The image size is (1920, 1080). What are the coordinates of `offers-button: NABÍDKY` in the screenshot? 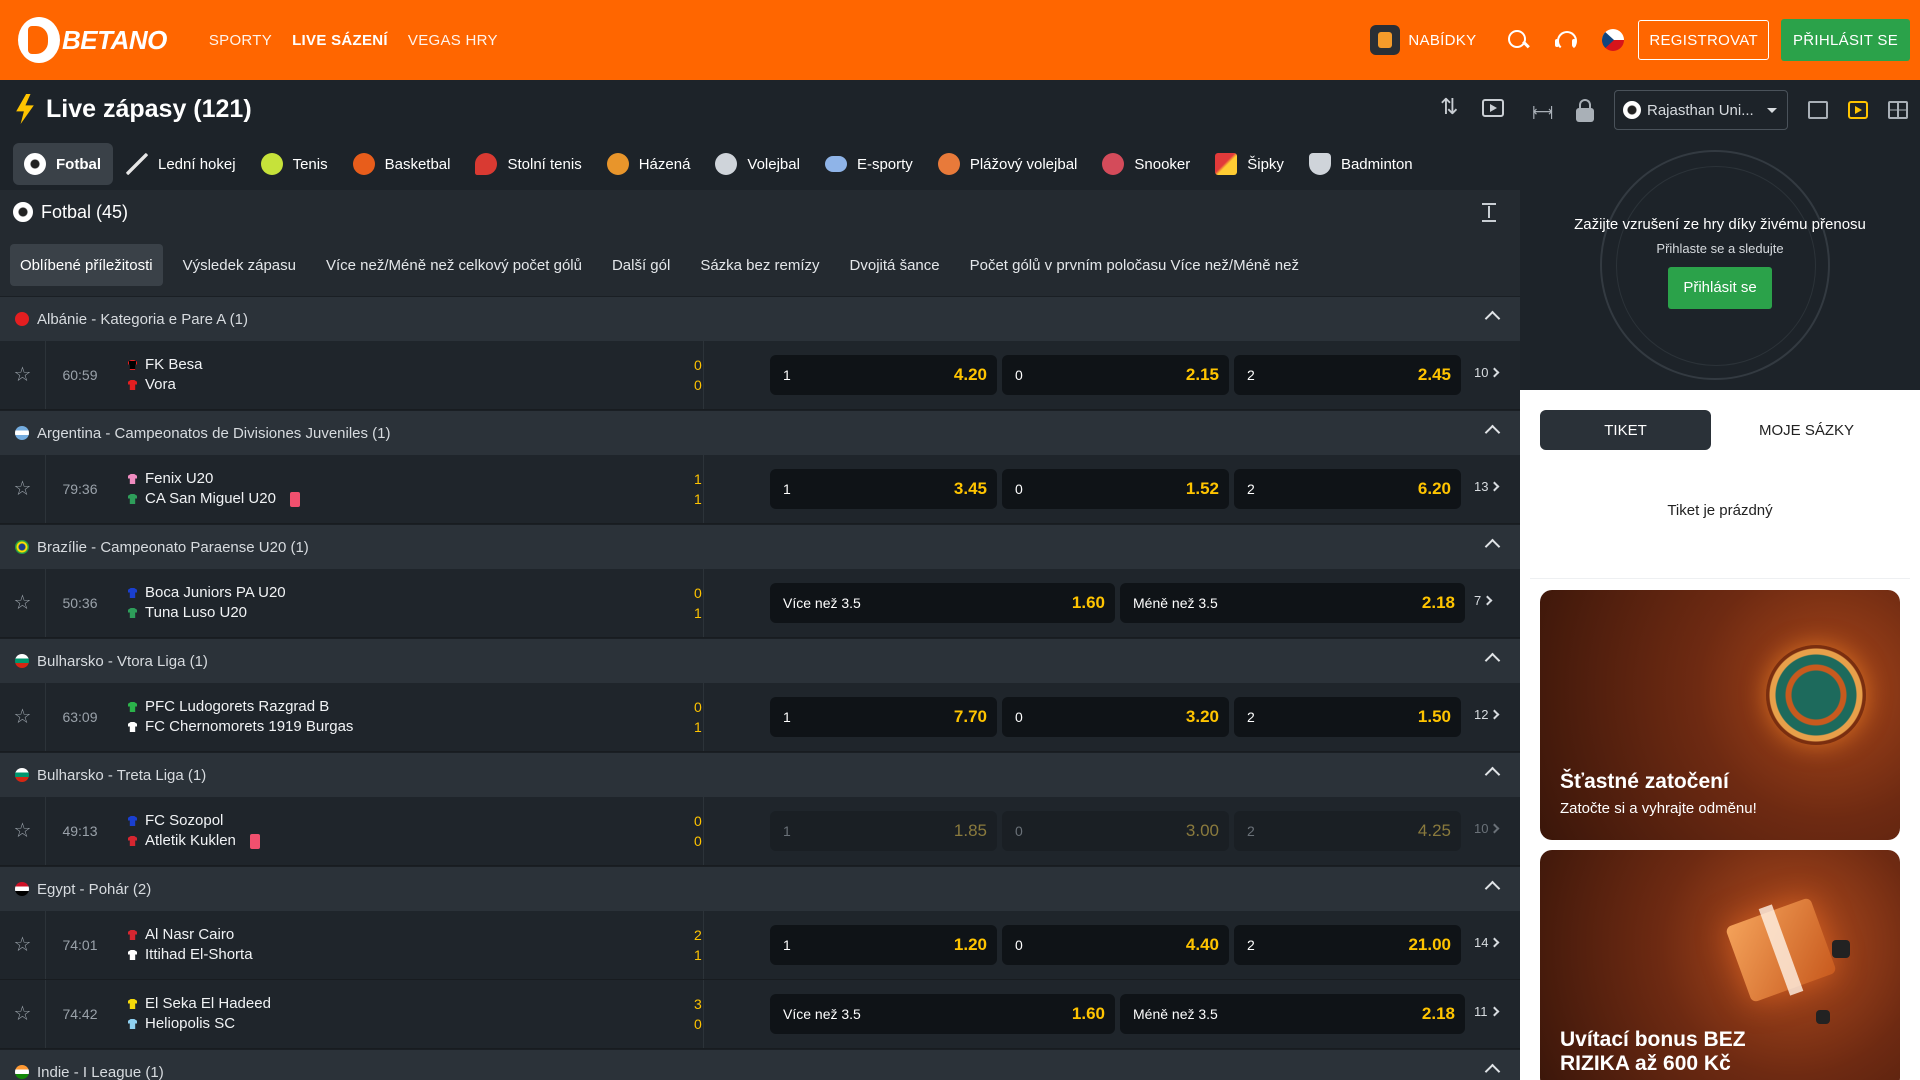 It's located at (1423, 40).